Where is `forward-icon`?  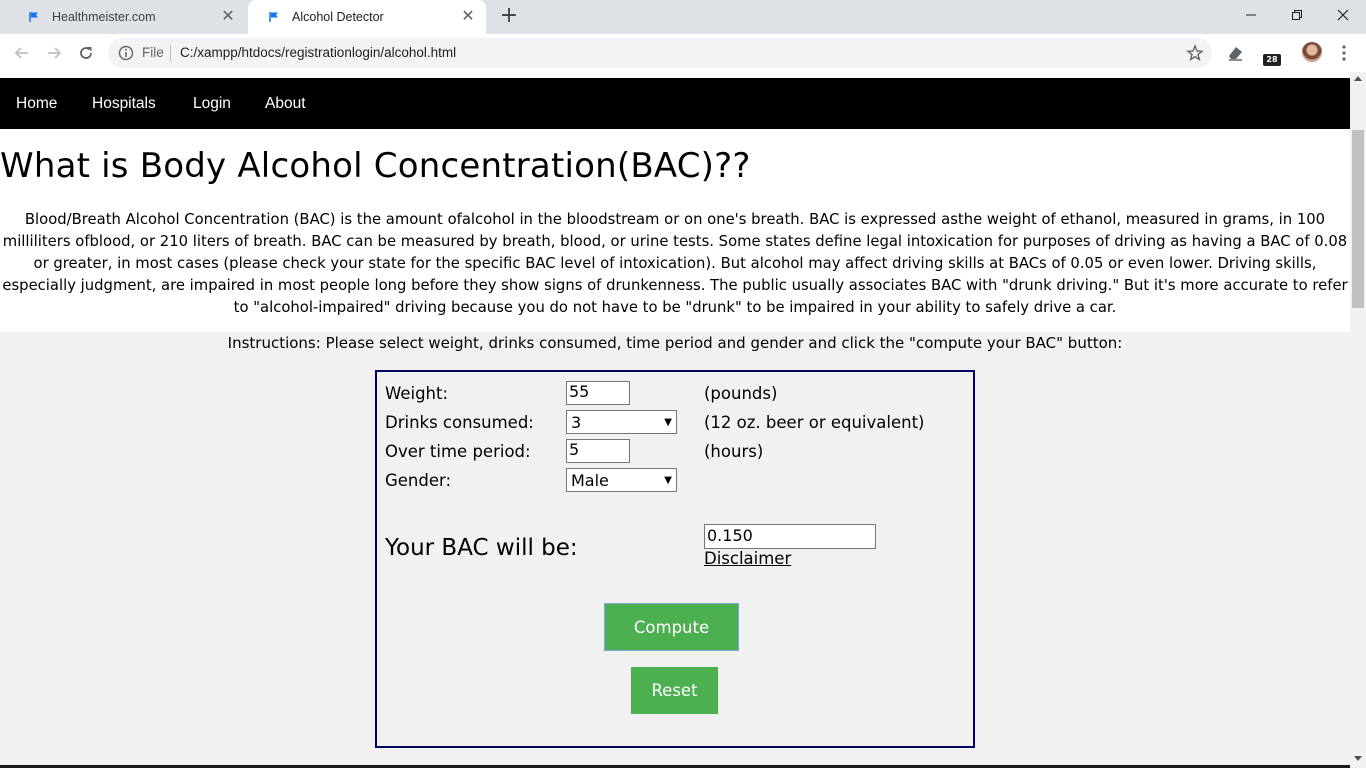 forward-icon is located at coordinates (54, 53).